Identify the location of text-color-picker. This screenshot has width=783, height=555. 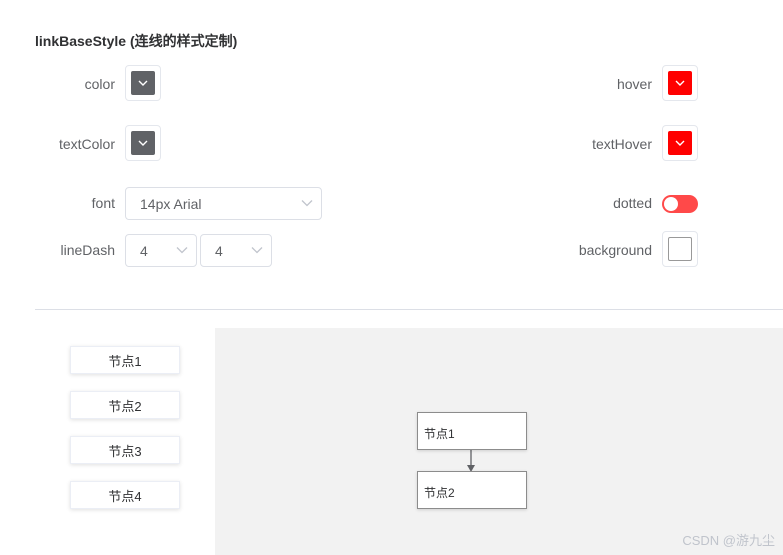
(143, 143).